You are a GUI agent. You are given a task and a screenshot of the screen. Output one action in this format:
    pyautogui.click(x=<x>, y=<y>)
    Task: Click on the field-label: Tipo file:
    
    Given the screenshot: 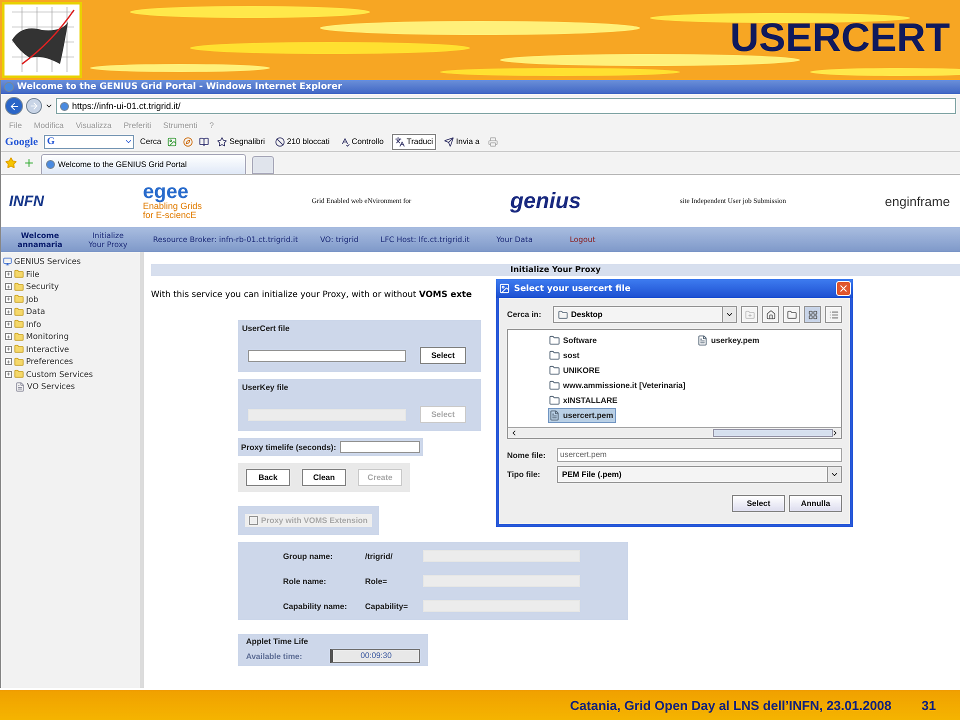 What is the action you would take?
    pyautogui.click(x=524, y=474)
    